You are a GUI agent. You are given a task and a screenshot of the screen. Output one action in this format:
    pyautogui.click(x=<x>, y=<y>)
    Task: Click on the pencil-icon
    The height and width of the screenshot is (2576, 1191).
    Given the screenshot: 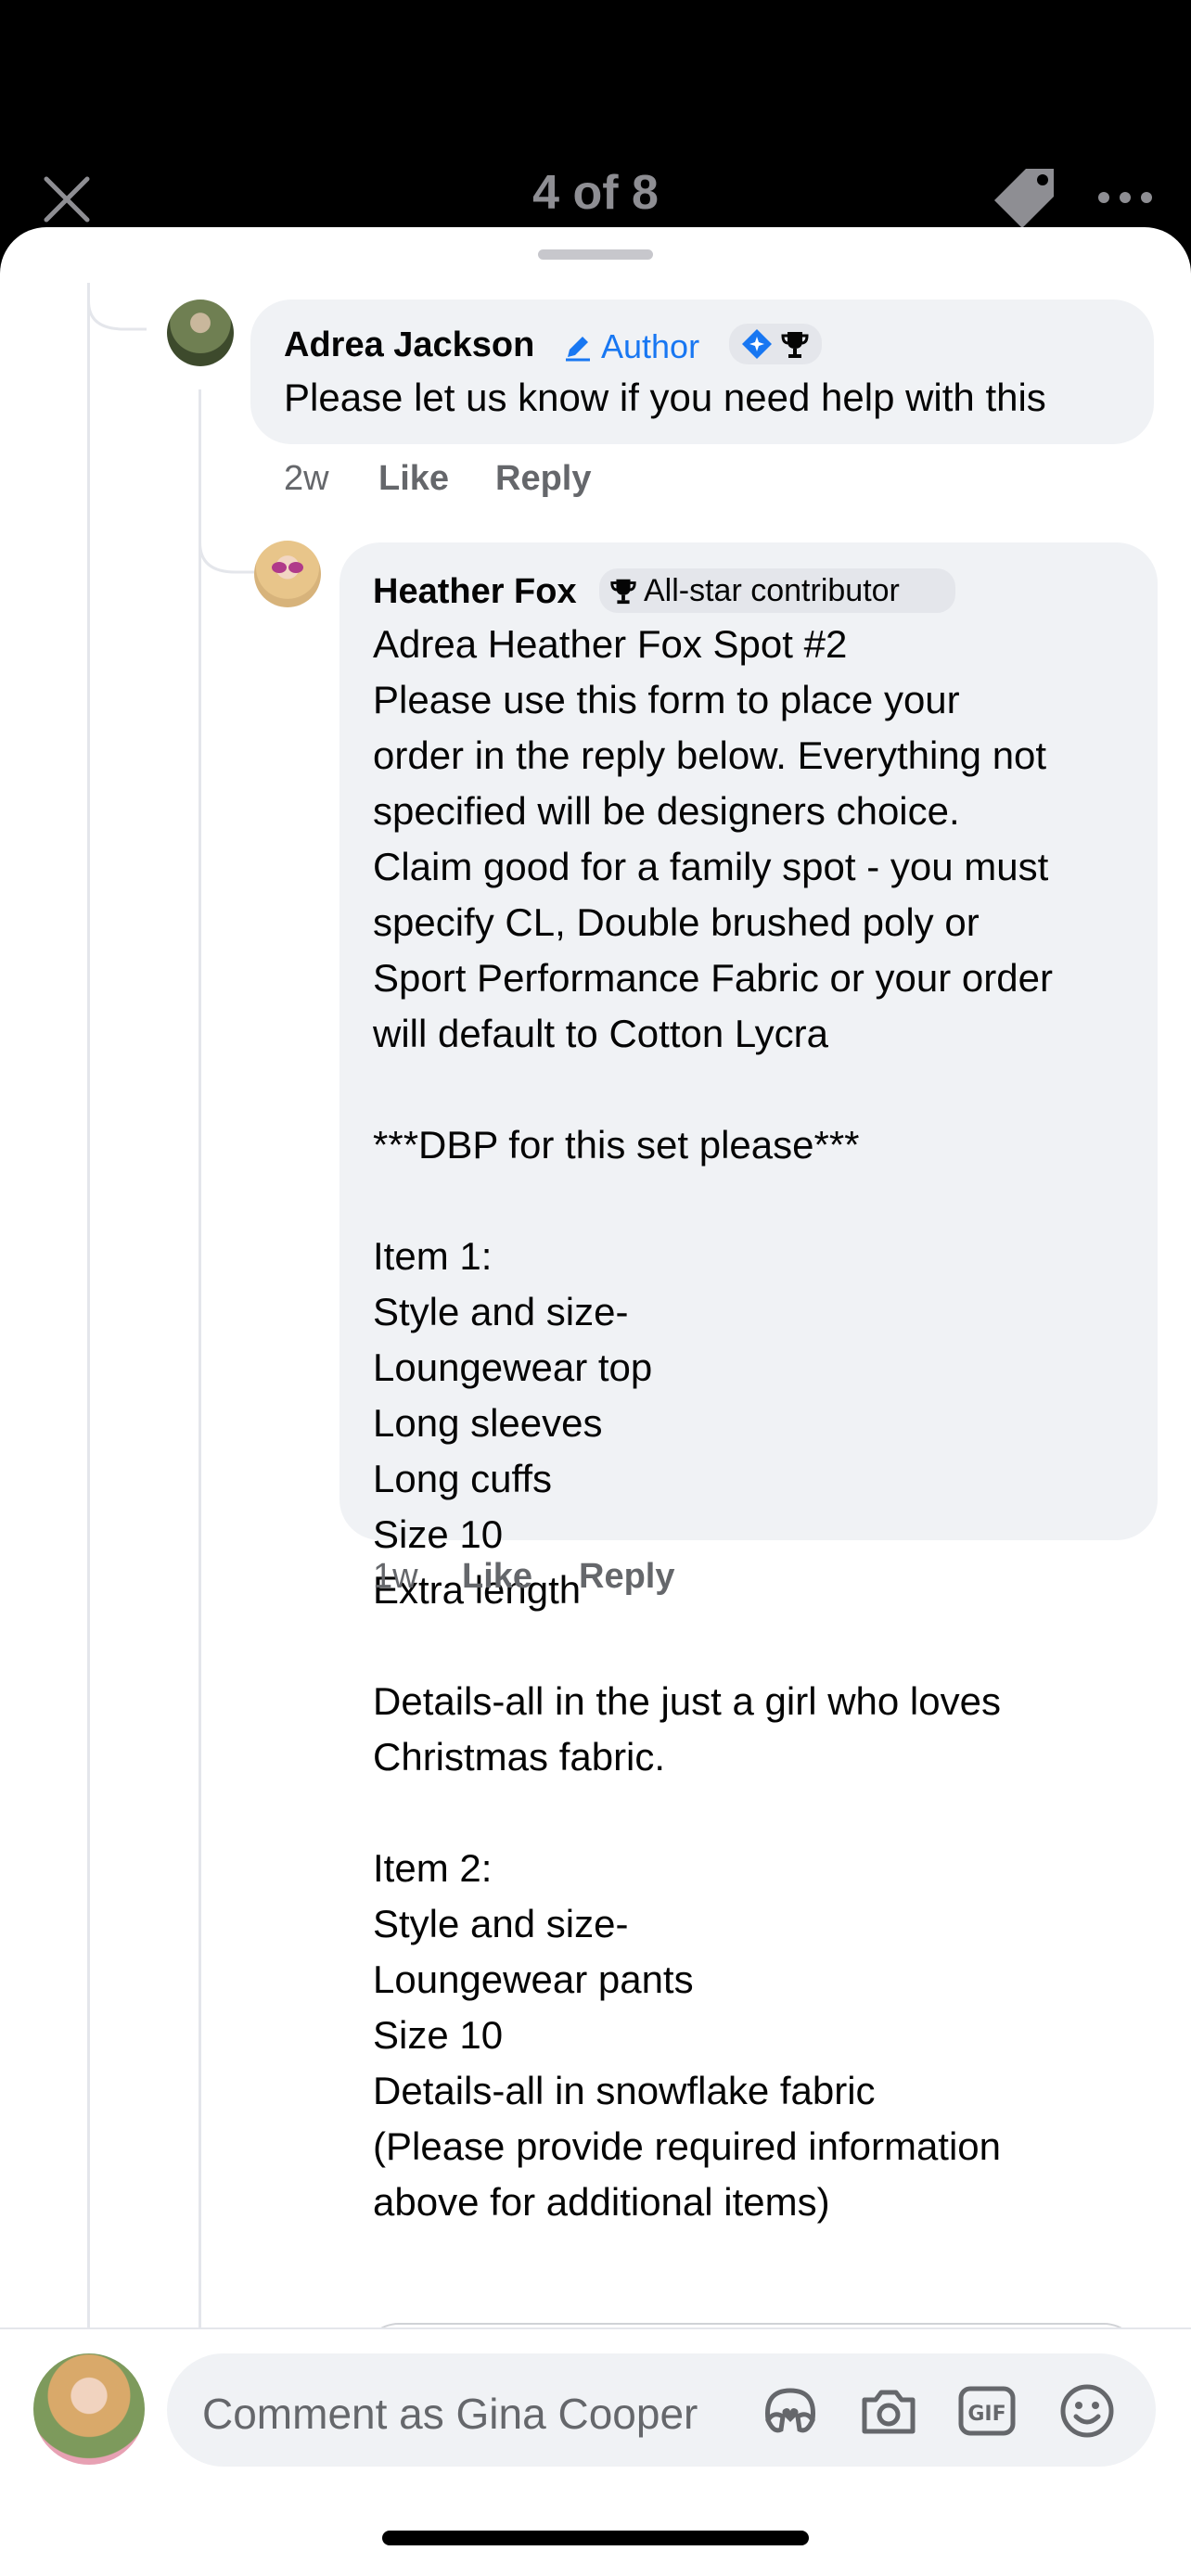 What is the action you would take?
    pyautogui.click(x=578, y=349)
    